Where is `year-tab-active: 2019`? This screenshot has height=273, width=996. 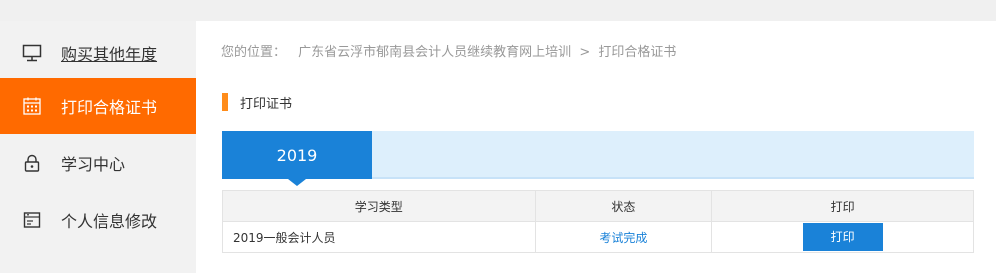
year-tab-active: 2019 is located at coordinates (297, 158).